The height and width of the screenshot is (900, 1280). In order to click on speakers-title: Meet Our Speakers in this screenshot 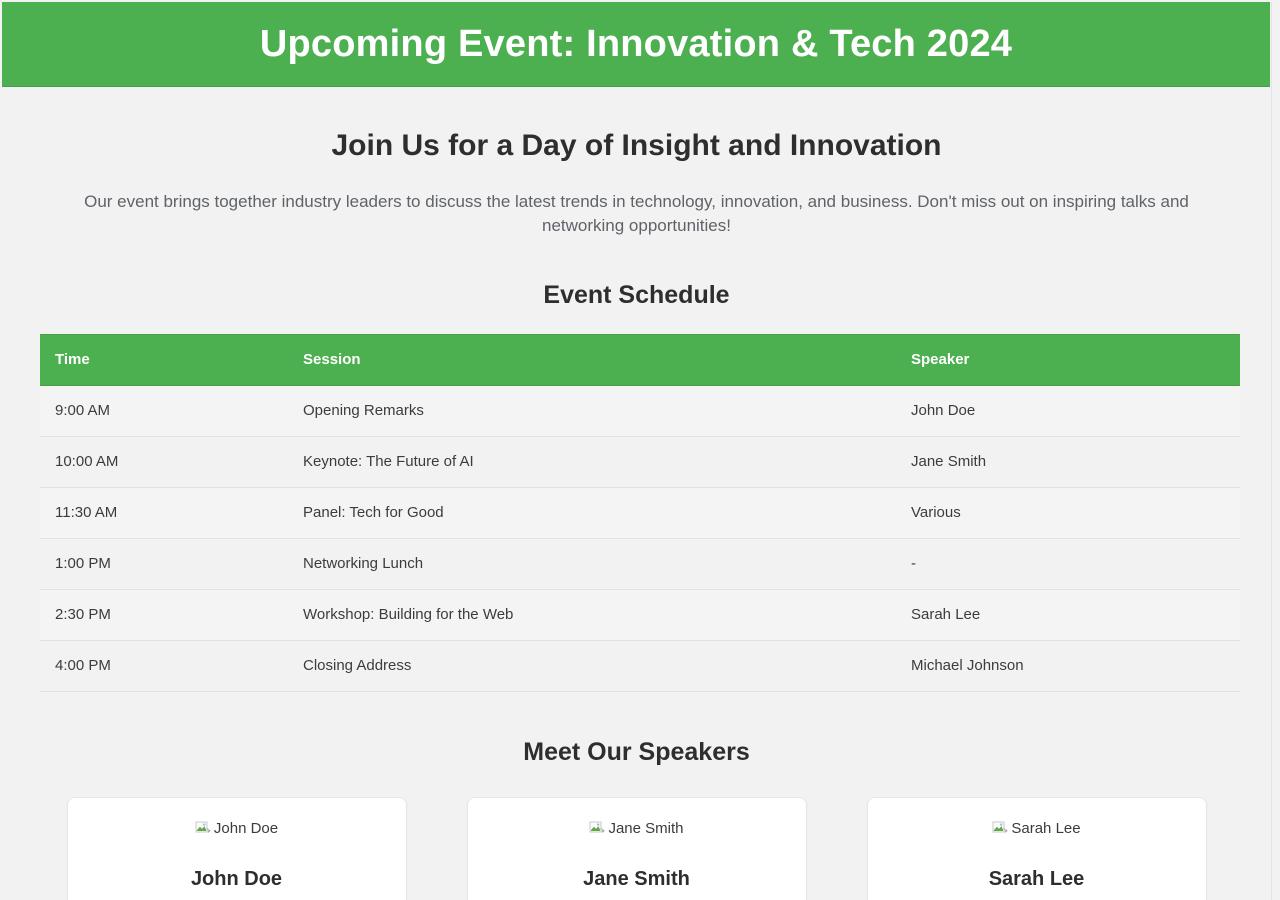, I will do `click(636, 752)`.